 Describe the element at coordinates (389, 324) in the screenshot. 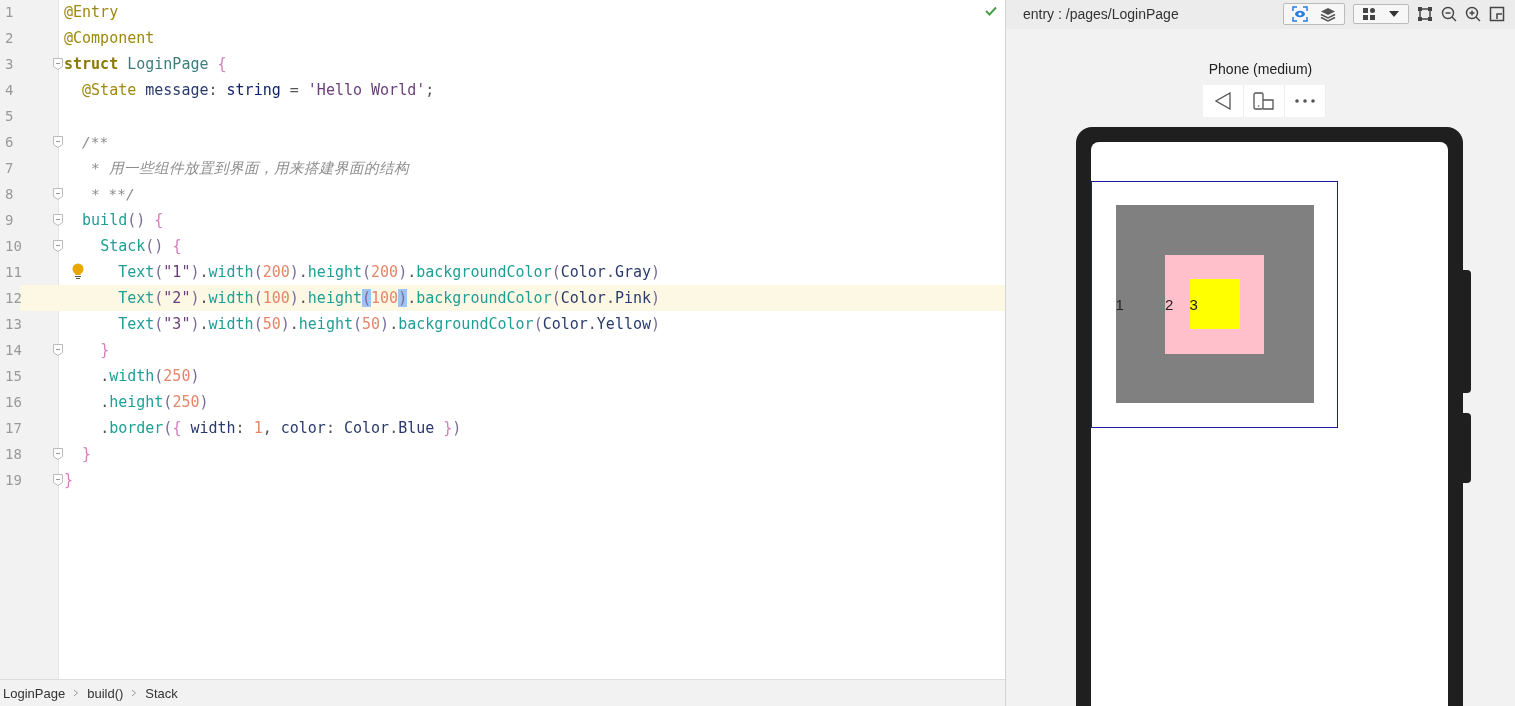

I see `code-line: Text("3").width(50).height(50).backgroundColor(Color.Yellow)` at that location.